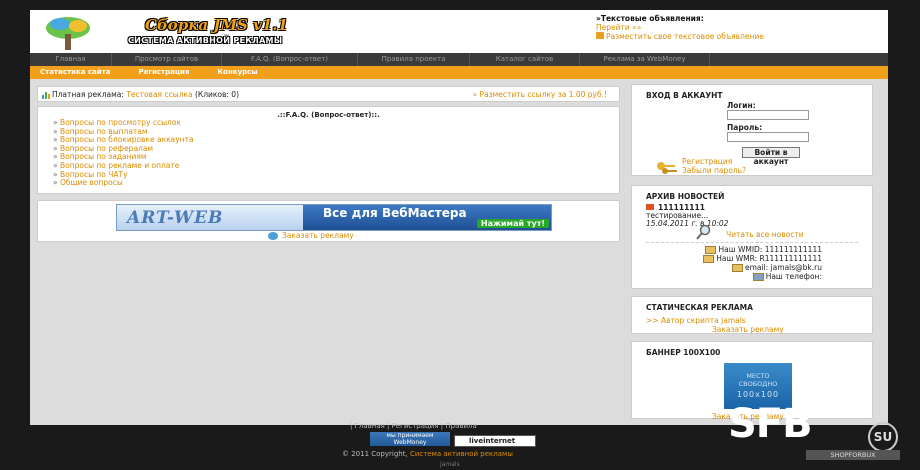  Describe the element at coordinates (205, 40) in the screenshot. I see `site-subtitle: СИСТЕМА АКТИВНОЙ РЕКЛАМЫ` at that location.